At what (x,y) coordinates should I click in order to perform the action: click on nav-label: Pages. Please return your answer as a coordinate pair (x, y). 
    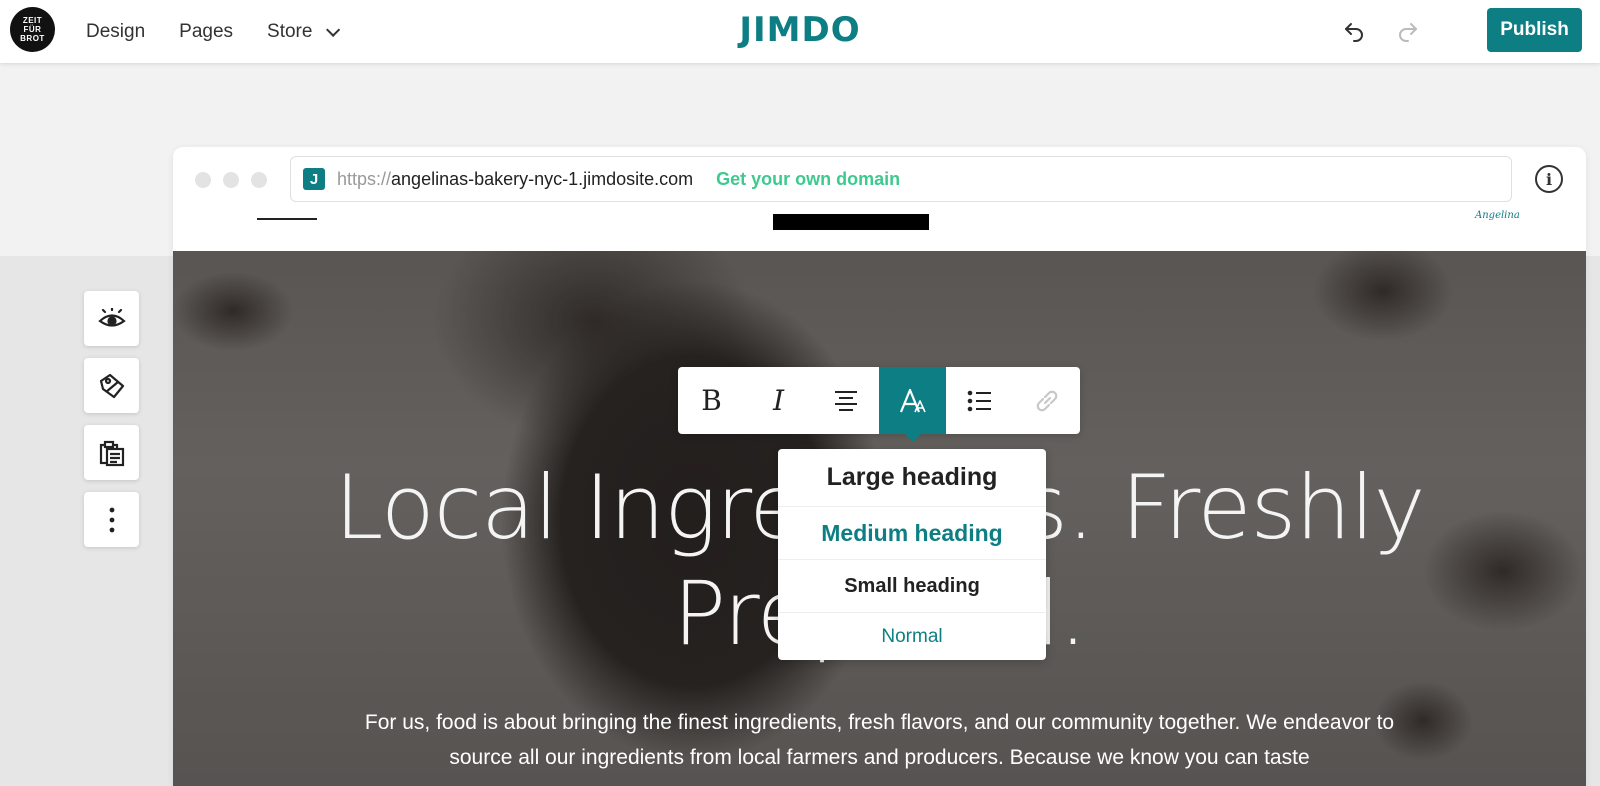
    Looking at the image, I should click on (206, 31).